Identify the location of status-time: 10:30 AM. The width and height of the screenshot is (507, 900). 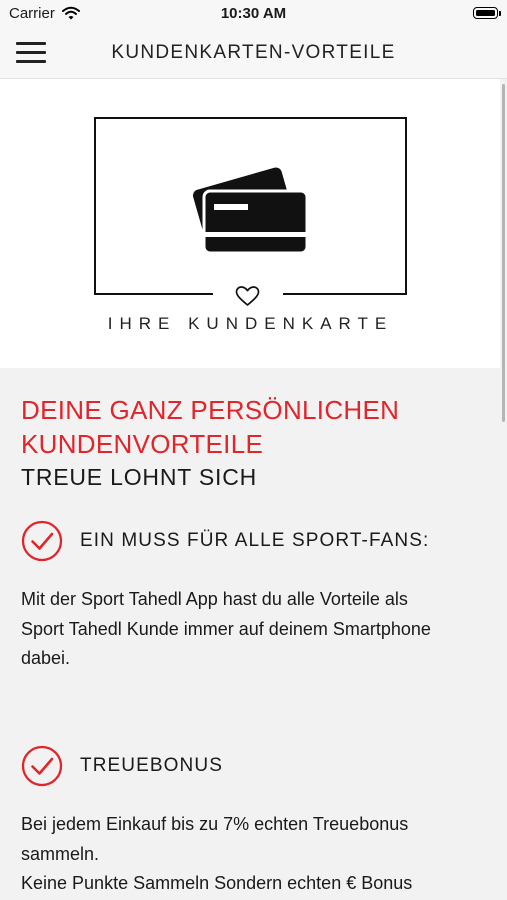
(253, 13).